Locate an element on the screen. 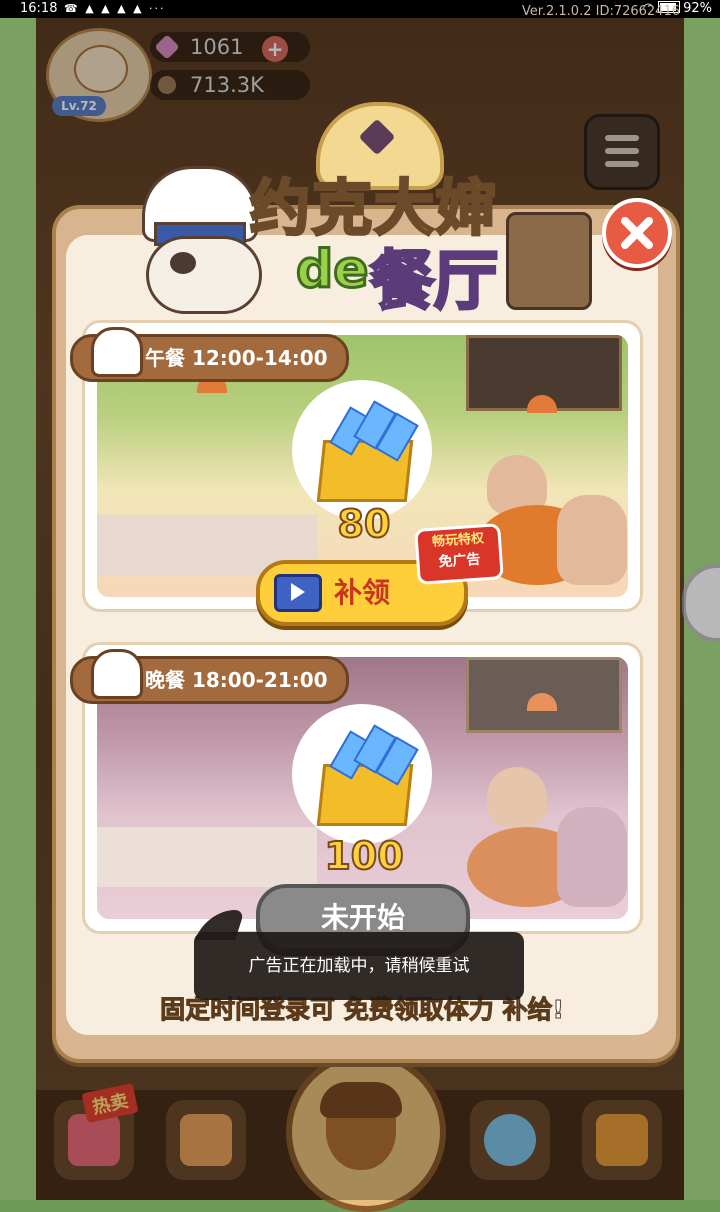 Image resolution: width=720 pixels, height=1212 pixels. lunch-time-label: 午餐 12:00-14:00 is located at coordinates (209, 354).